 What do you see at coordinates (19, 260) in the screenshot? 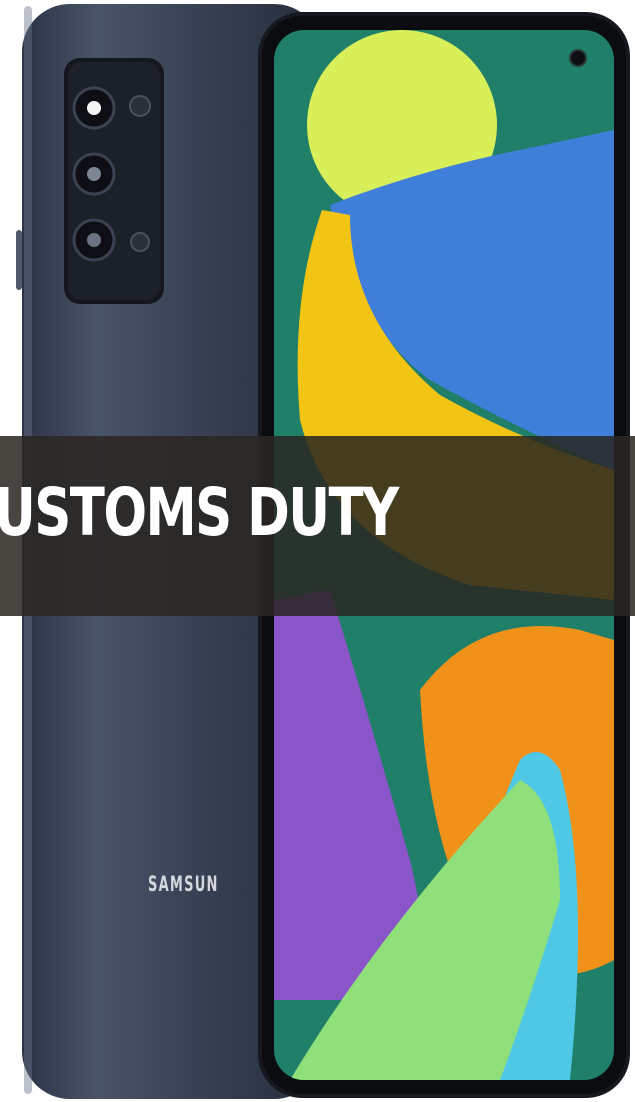
I see `side-button` at bounding box center [19, 260].